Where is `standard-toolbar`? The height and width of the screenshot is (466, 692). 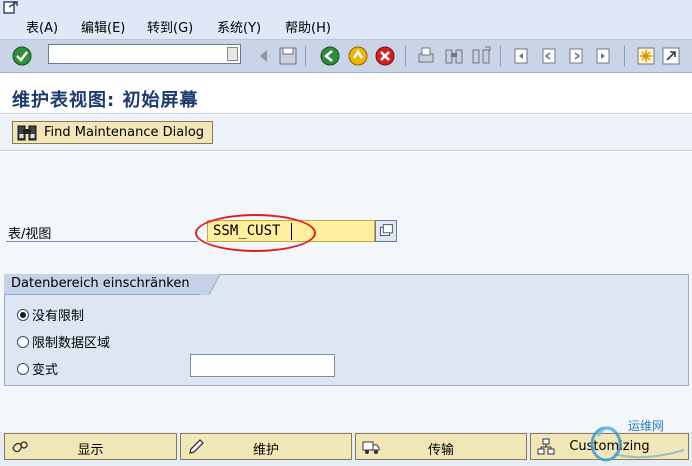
standard-toolbar is located at coordinates (346, 56).